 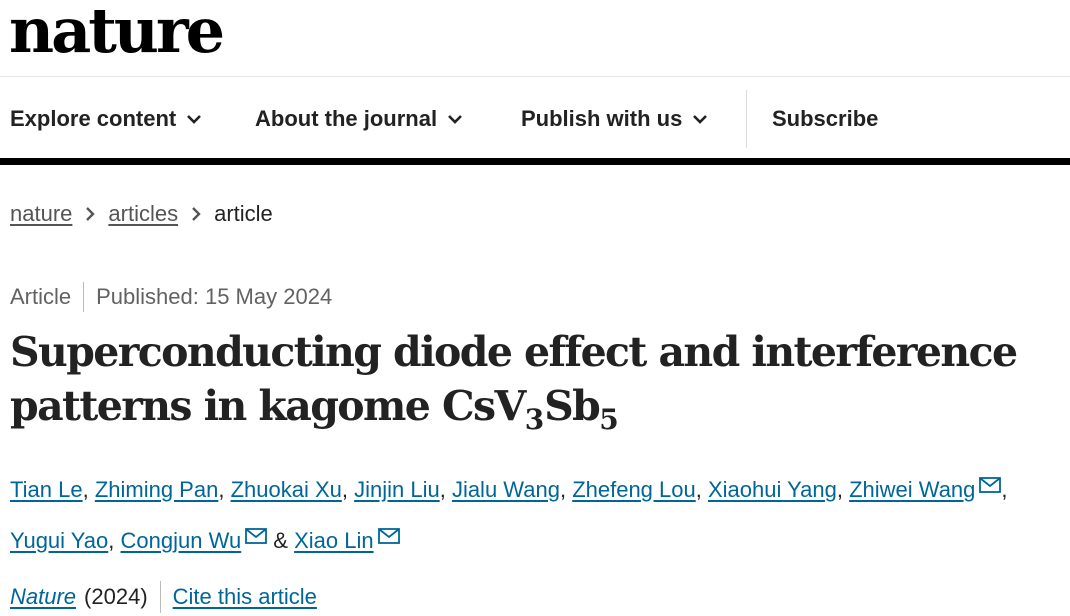 I want to click on nav-explore-content: Explore content, so click(x=106, y=119).